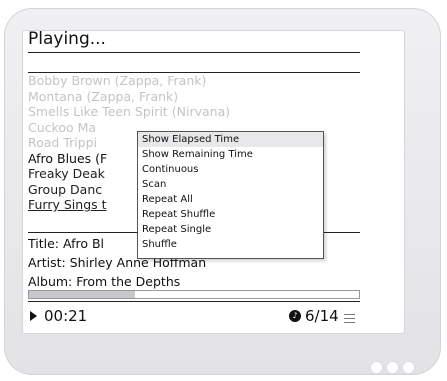 The width and height of the screenshot is (447, 381). Describe the element at coordinates (194, 317) in the screenshot. I see `status-bar: 00:21 ♪ 6/14` at that location.